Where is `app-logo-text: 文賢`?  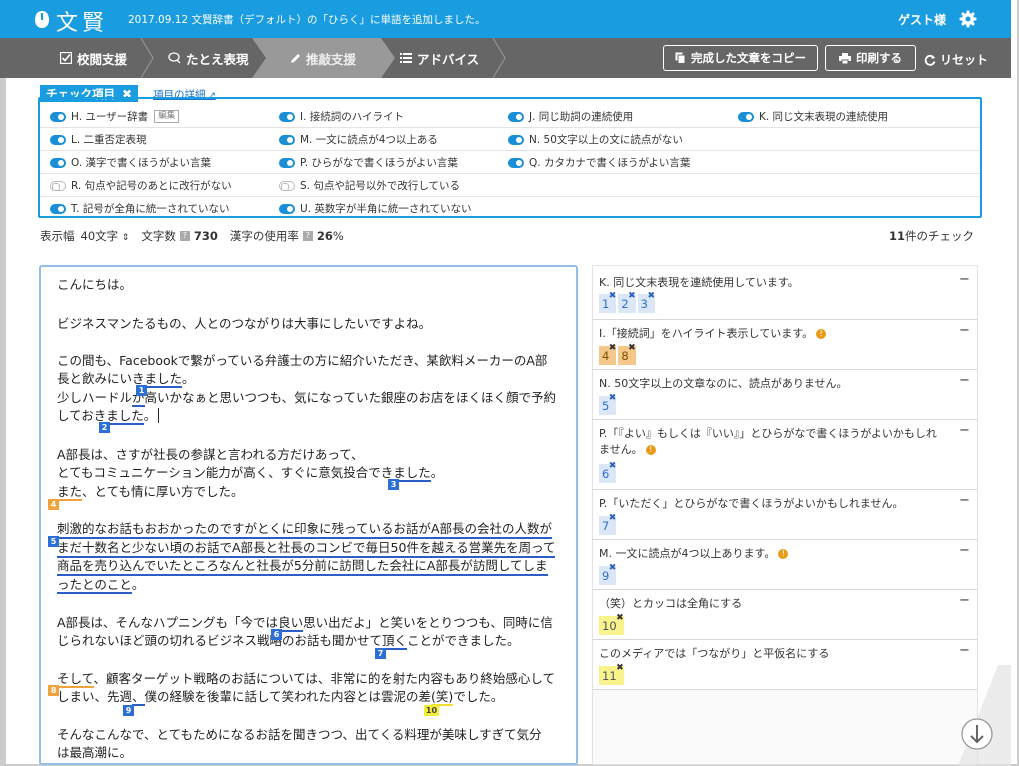
app-logo-text: 文賢 is located at coordinates (82, 21).